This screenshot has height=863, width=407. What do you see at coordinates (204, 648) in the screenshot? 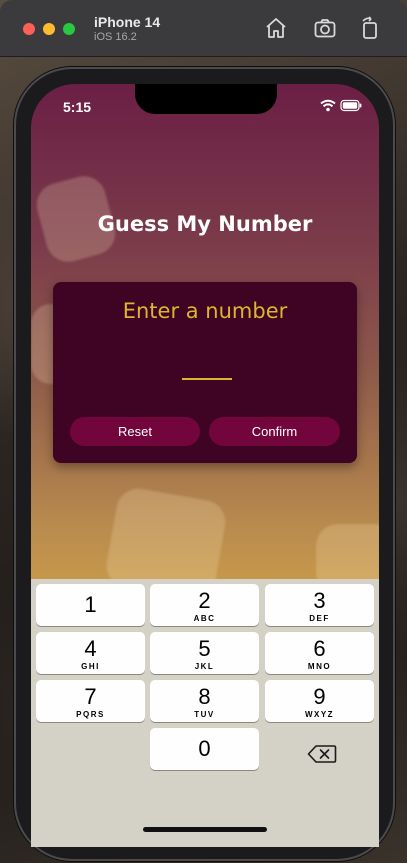
I see `key-digit: 5` at bounding box center [204, 648].